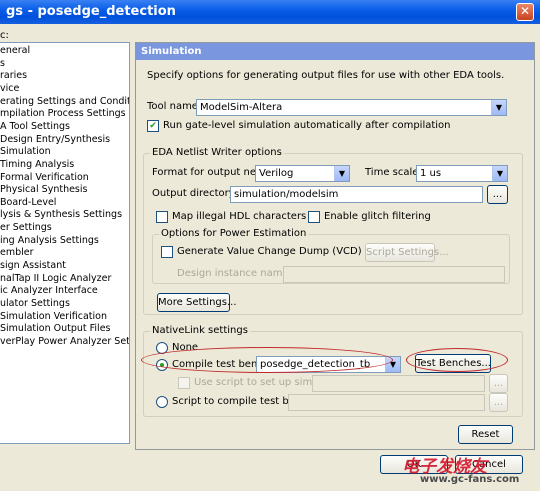 The height and width of the screenshot is (491, 540). What do you see at coordinates (174, 106) in the screenshot?
I see `tool-name-label: Tool name:` at bounding box center [174, 106].